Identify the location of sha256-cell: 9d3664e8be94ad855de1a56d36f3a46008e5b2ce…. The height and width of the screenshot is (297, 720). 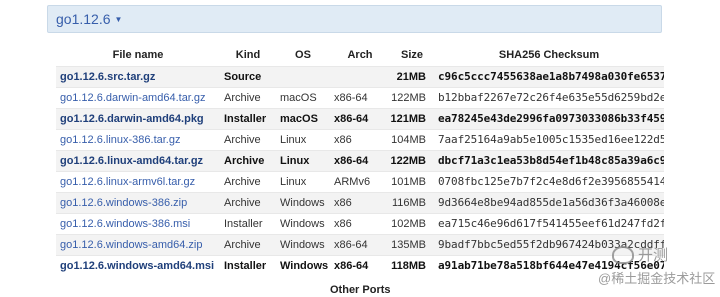
(549, 202).